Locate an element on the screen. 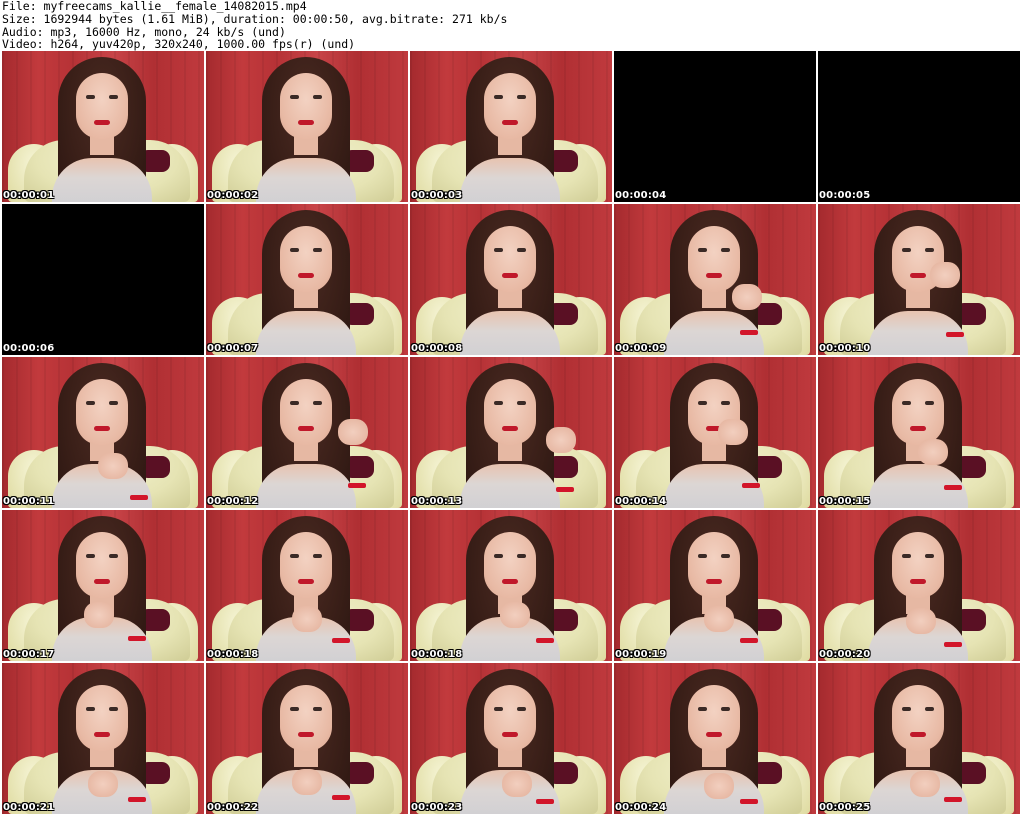 The height and width of the screenshot is (814, 1024). timestamp-label: 00:00:17 is located at coordinates (29, 654).